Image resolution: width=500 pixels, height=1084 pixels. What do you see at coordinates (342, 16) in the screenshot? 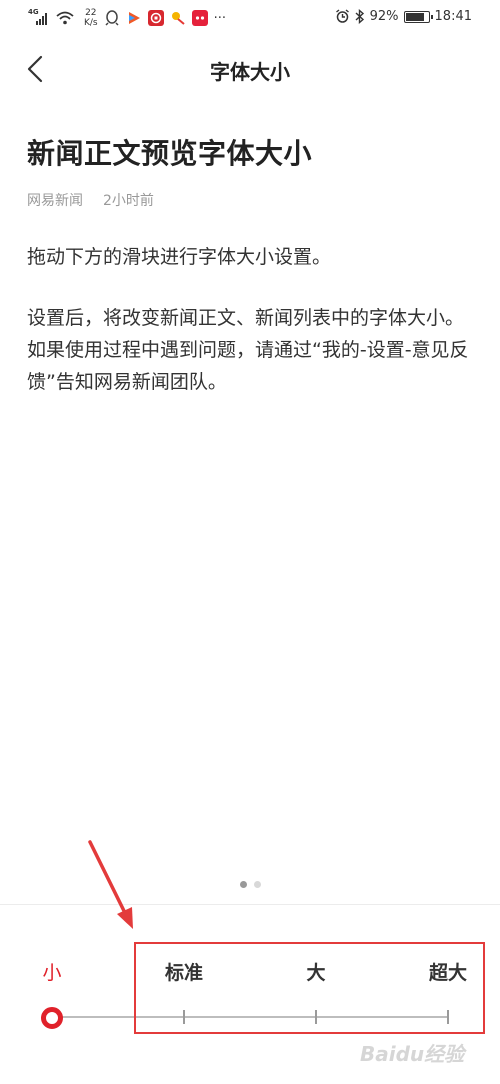
I see `alarm-icon` at bounding box center [342, 16].